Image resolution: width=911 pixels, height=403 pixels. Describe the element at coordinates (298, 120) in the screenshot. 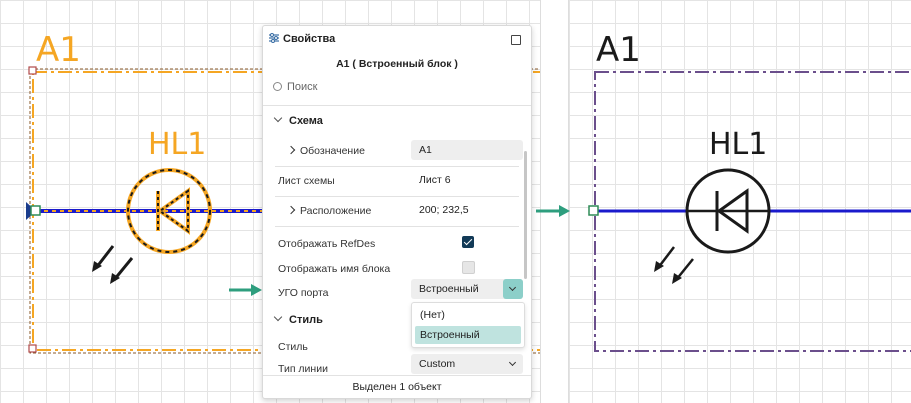

I see `section-schema-header: Схема` at that location.